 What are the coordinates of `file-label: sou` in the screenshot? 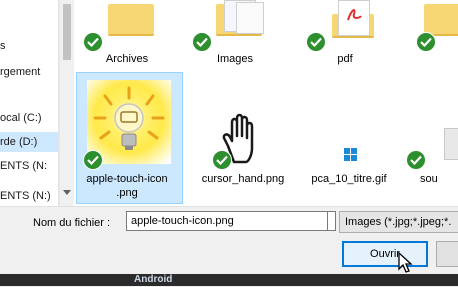 It's located at (429, 179).